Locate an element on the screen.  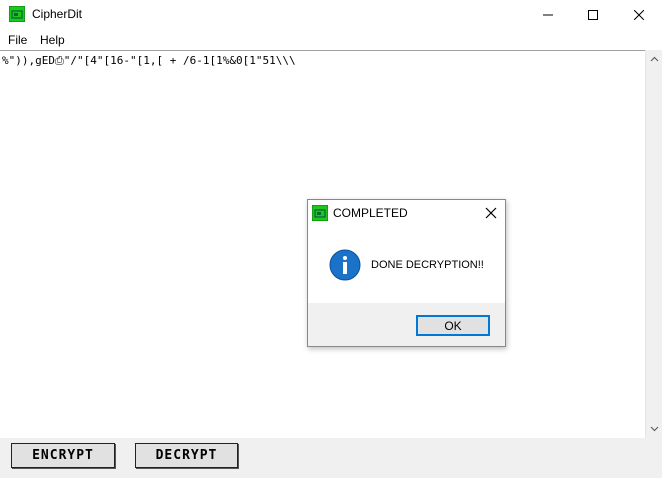
minimize-icon is located at coordinates (548, 15).